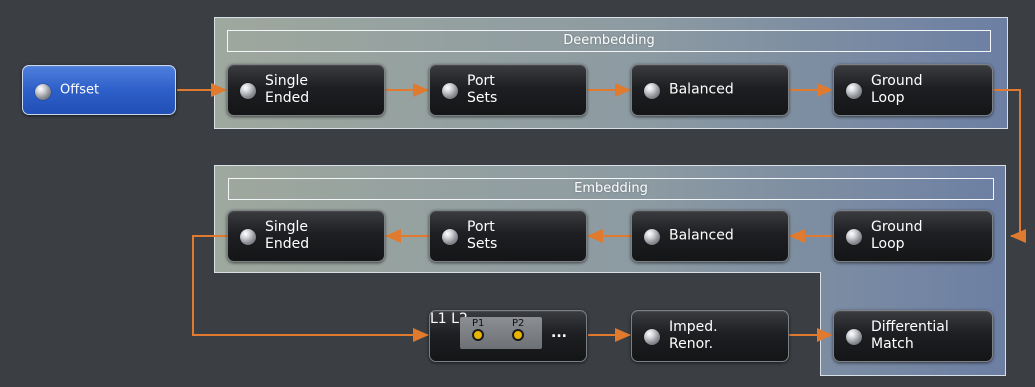 The width and height of the screenshot is (1035, 387). Describe the element at coordinates (508, 236) in the screenshot. I see `emb-port-sets-button: Port Sets` at that location.